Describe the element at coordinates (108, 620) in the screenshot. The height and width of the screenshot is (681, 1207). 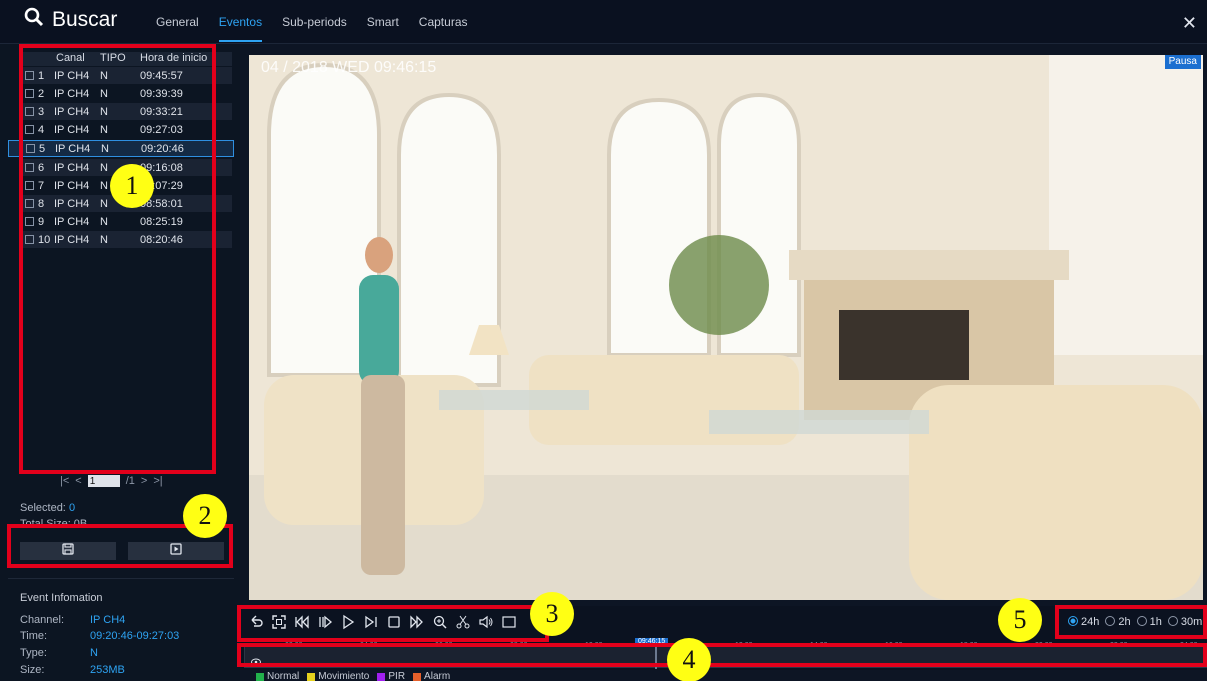
I see `event-channel-value: IP CH4` at that location.